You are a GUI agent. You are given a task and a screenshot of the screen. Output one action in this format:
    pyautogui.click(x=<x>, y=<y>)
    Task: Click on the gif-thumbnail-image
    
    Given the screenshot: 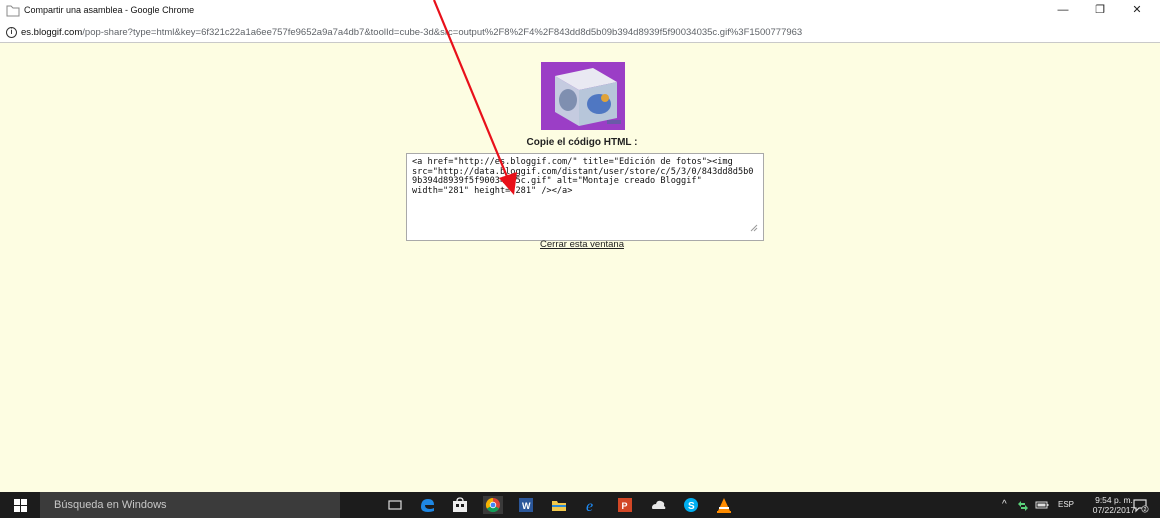 What is the action you would take?
    pyautogui.click(x=583, y=96)
    